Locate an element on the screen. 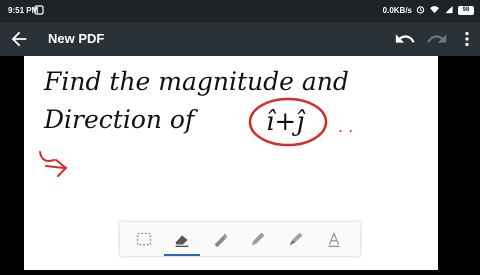 The height and width of the screenshot is (275, 480). note-line-2: Direction of is located at coordinates (120, 119).